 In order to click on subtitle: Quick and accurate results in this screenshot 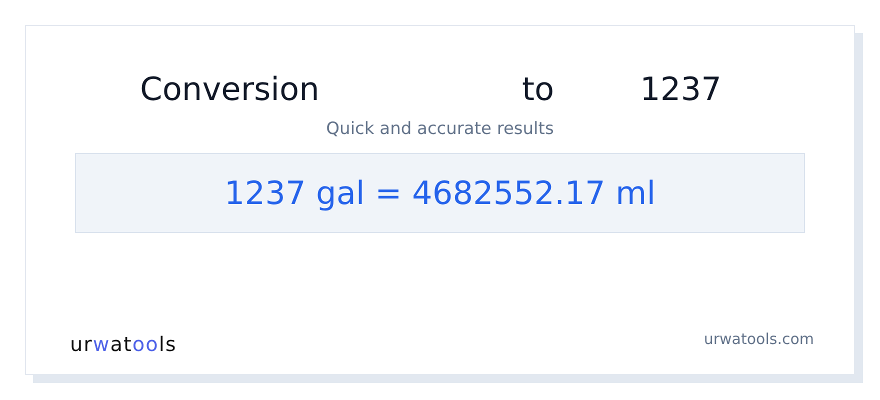, I will do `click(440, 129)`.